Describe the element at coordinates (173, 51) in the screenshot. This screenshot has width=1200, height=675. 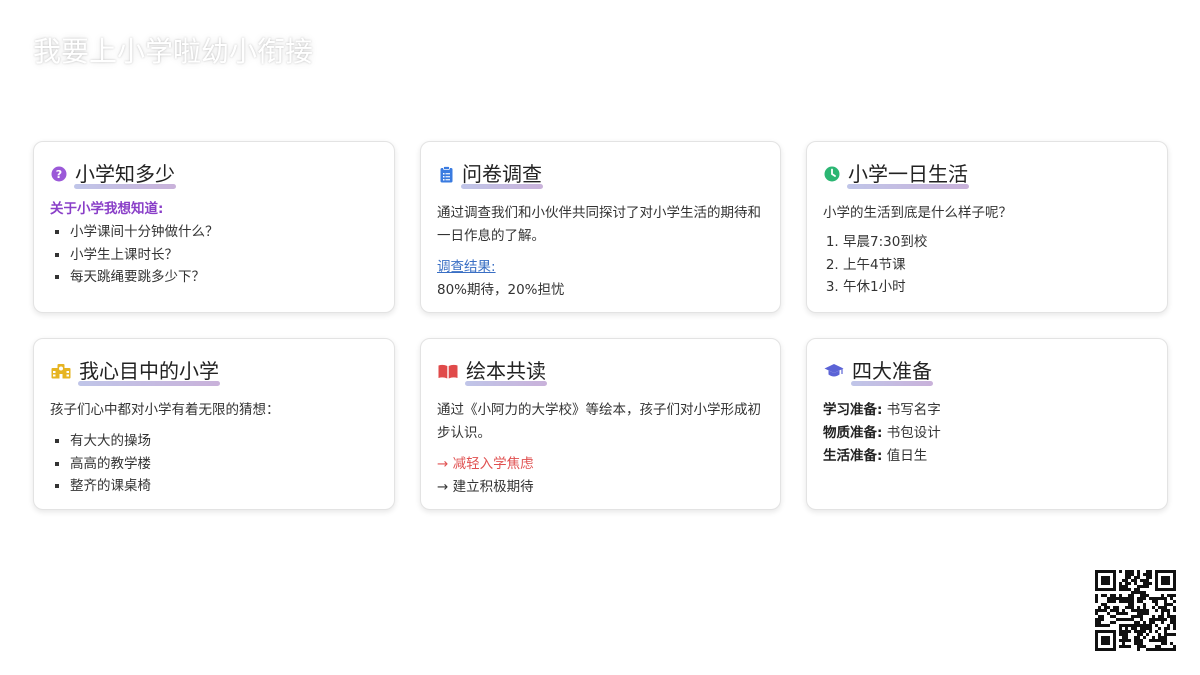
I see `page-title: 我要上小学啦幼小衔接` at that location.